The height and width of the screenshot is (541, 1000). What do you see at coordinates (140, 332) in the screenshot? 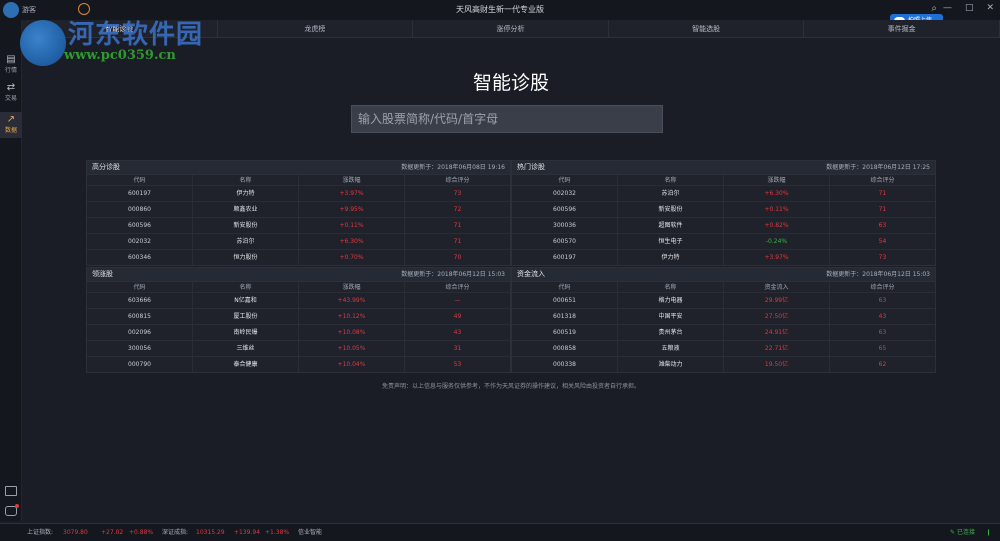
I see `table-cell: 002096` at bounding box center [140, 332].